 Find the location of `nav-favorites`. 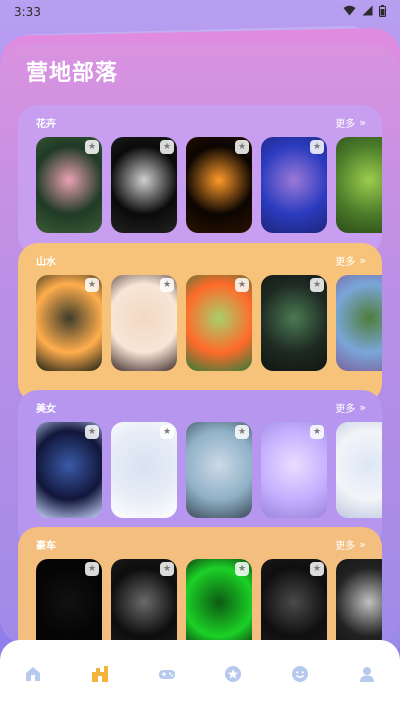

nav-favorites is located at coordinates (233, 676).